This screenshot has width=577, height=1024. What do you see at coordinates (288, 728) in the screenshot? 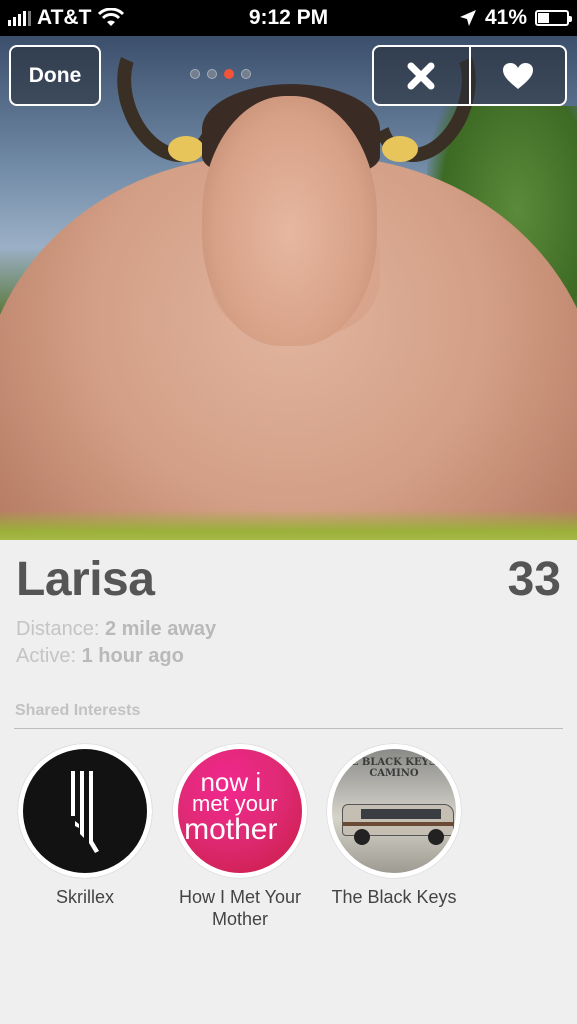
I see `divider` at bounding box center [288, 728].